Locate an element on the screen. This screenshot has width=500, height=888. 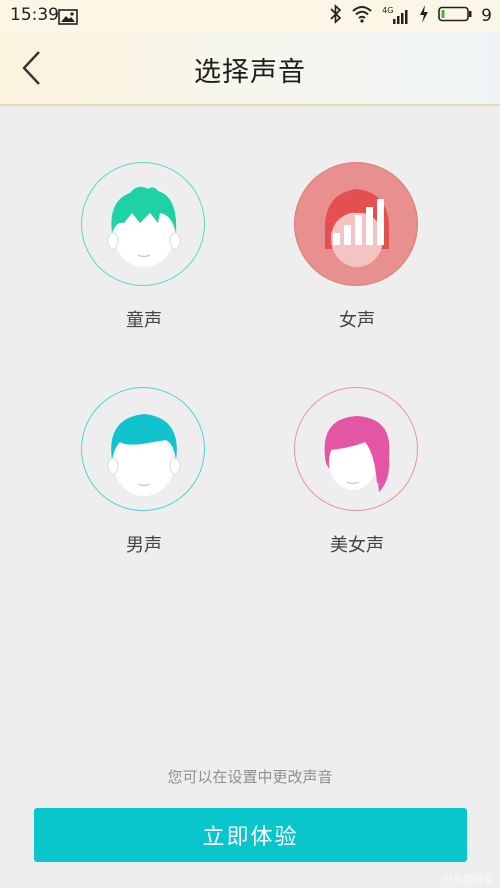
settings-hint: 您可以在设置中更改声音 is located at coordinates (250, 777).